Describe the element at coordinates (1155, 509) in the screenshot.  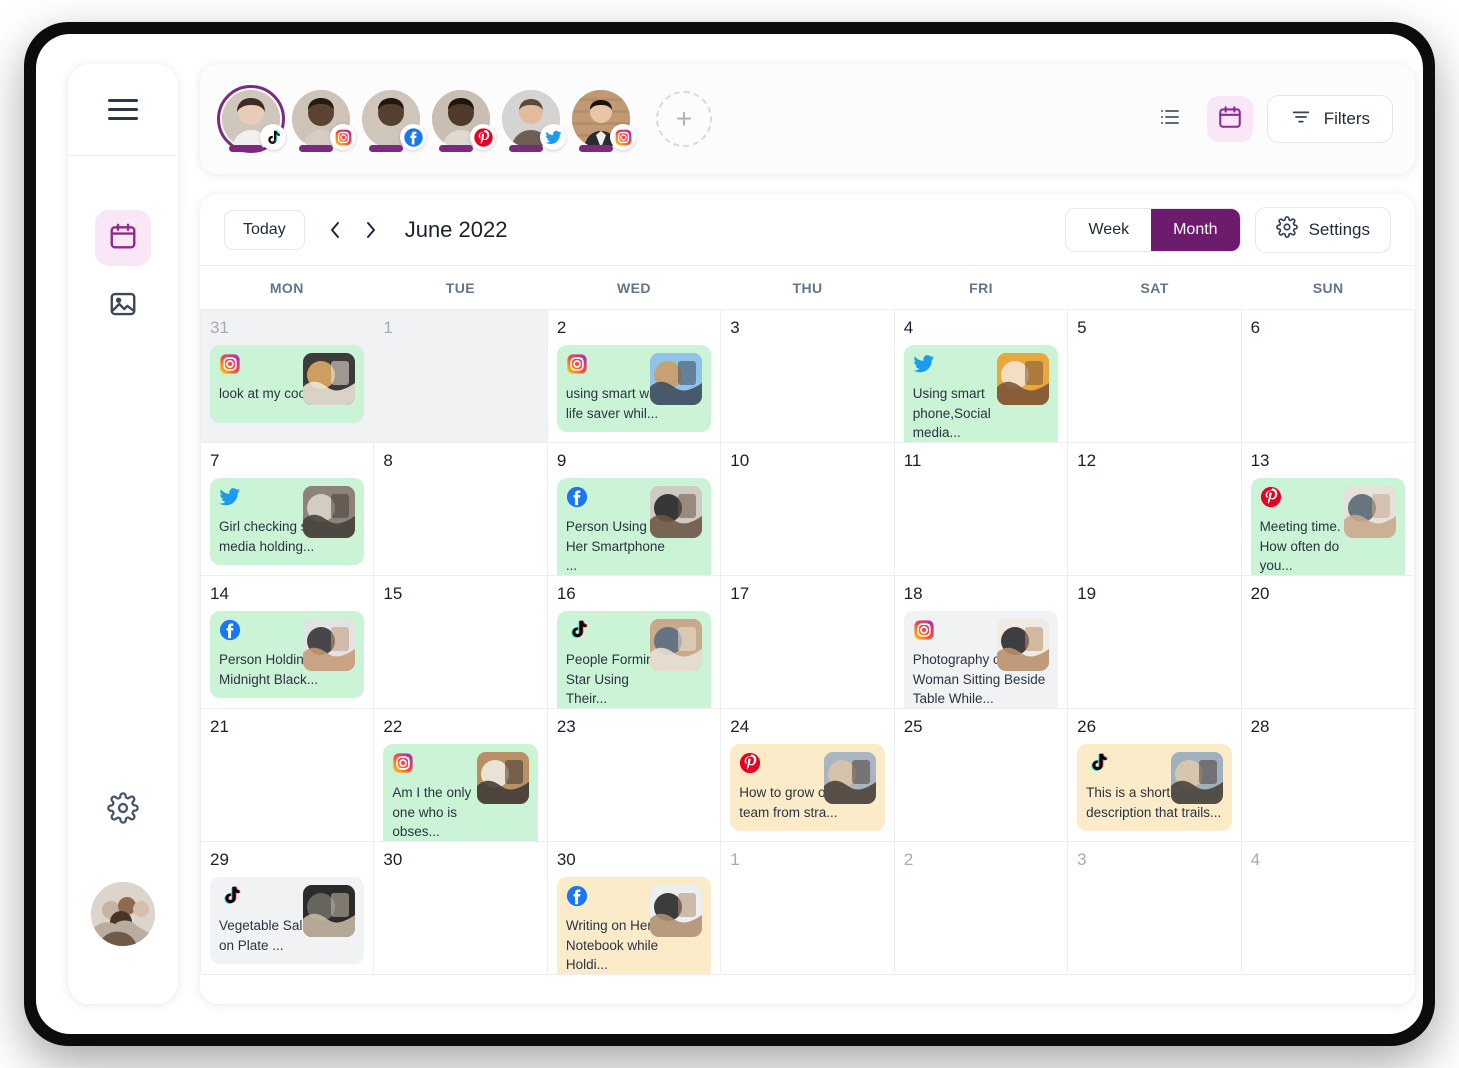
I see `calendar-day-cell: 12` at that location.